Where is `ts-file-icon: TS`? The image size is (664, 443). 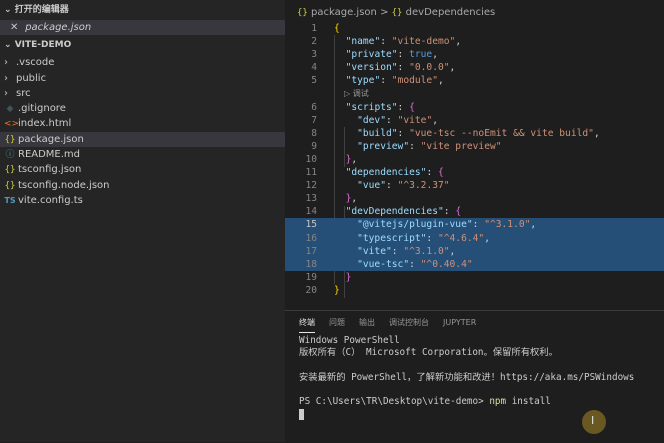
ts-file-icon: TS is located at coordinates (10, 200).